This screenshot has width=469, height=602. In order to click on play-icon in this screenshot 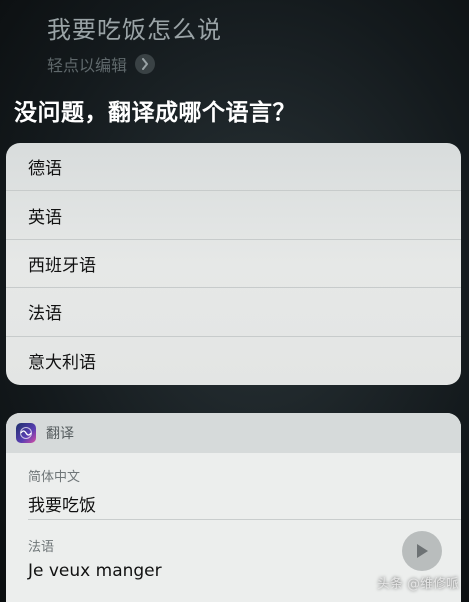, I will do `click(422, 551)`.